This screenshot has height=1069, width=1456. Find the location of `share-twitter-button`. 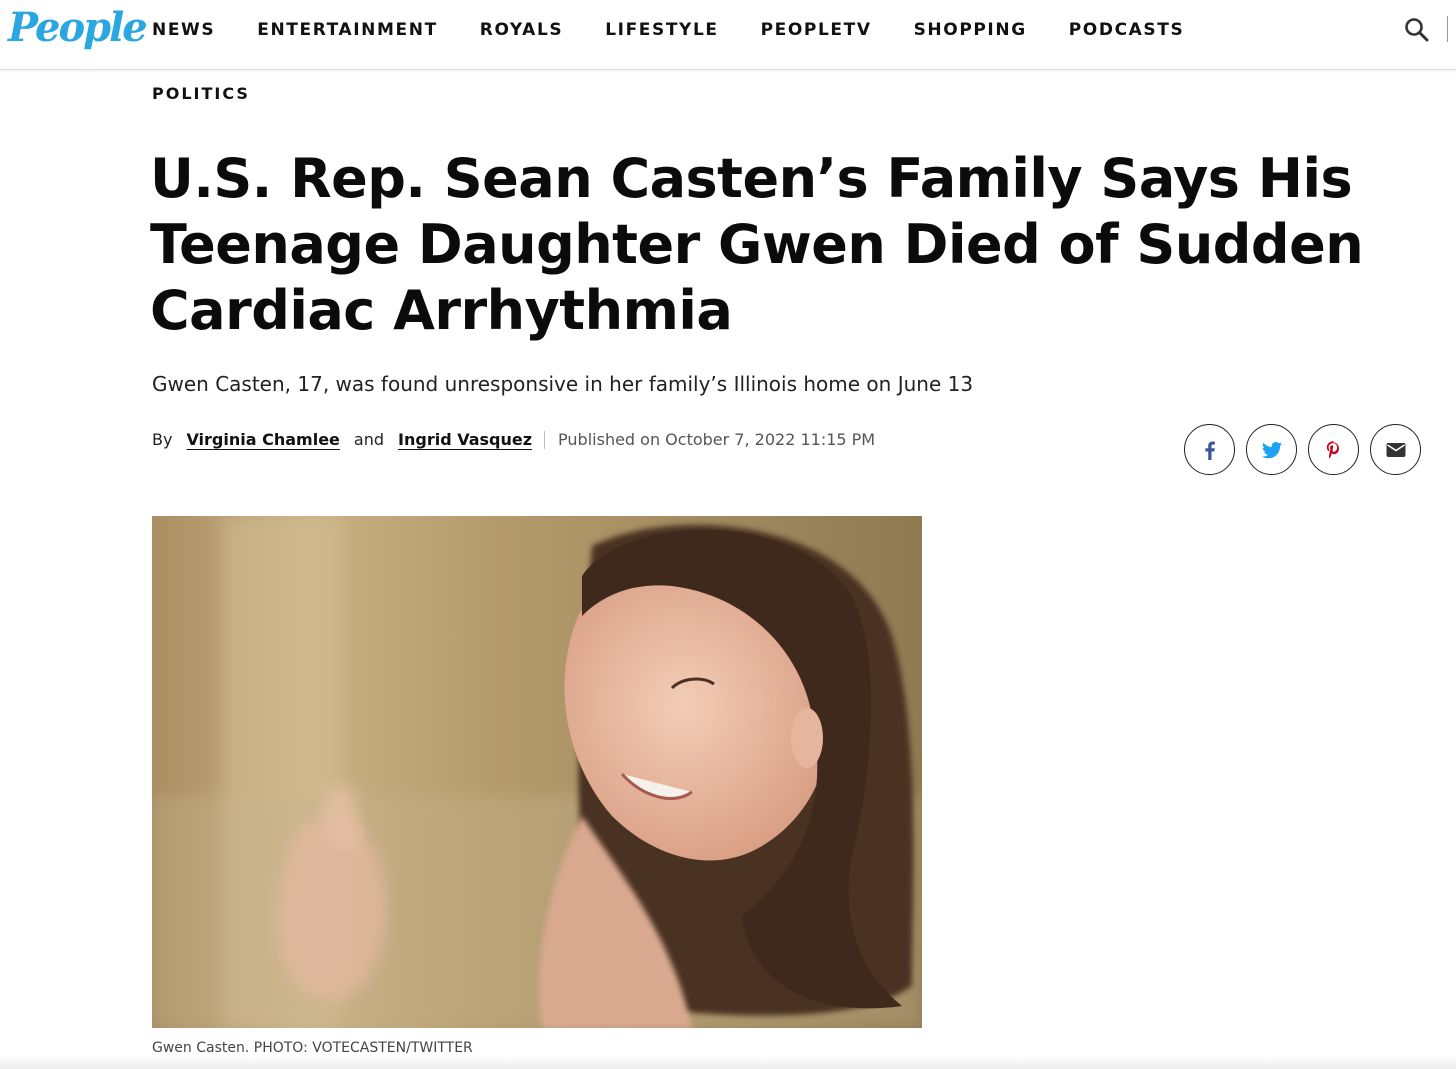

share-twitter-button is located at coordinates (1271, 449).